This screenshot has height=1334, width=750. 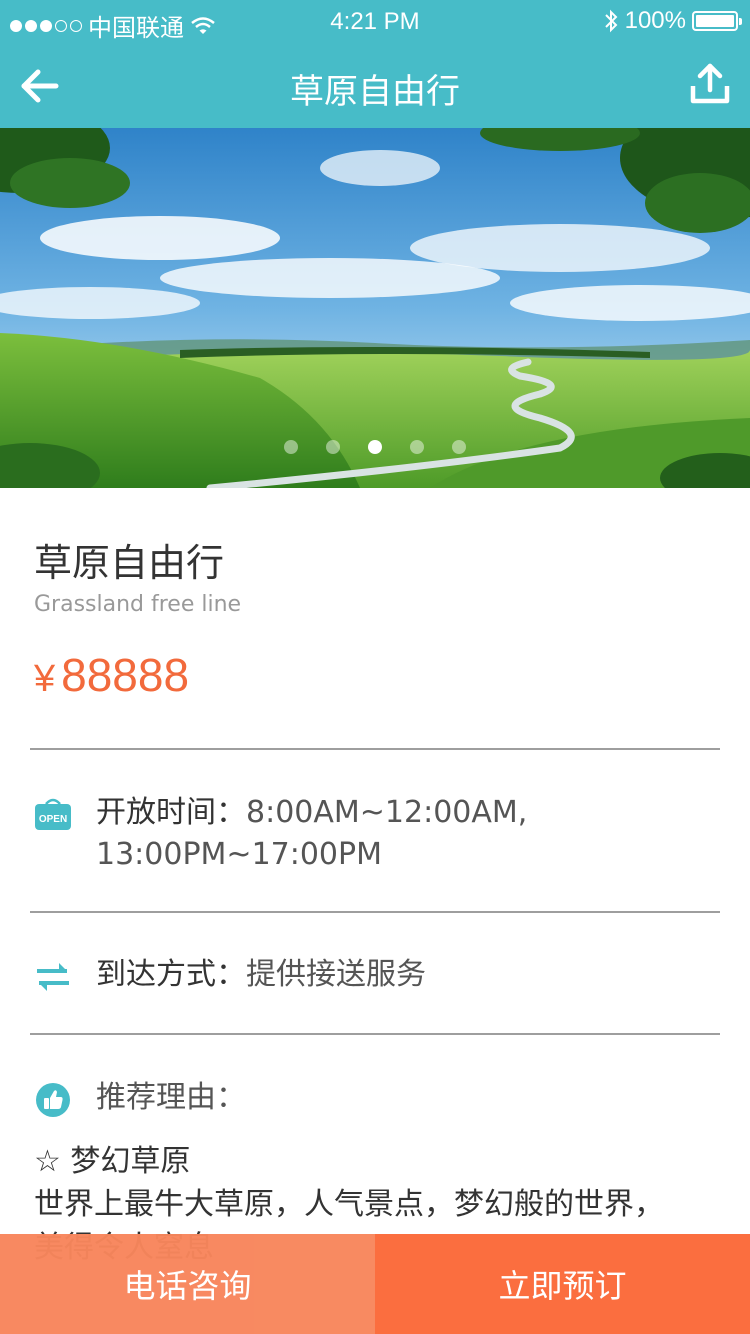 What do you see at coordinates (562, 1284) in the screenshot?
I see `book-now-button: 立即预订` at bounding box center [562, 1284].